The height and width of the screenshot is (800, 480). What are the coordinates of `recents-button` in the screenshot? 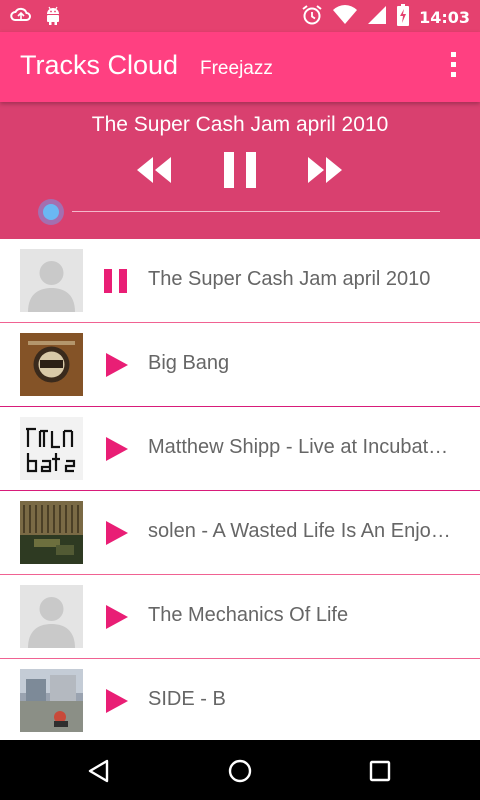 It's located at (380, 773).